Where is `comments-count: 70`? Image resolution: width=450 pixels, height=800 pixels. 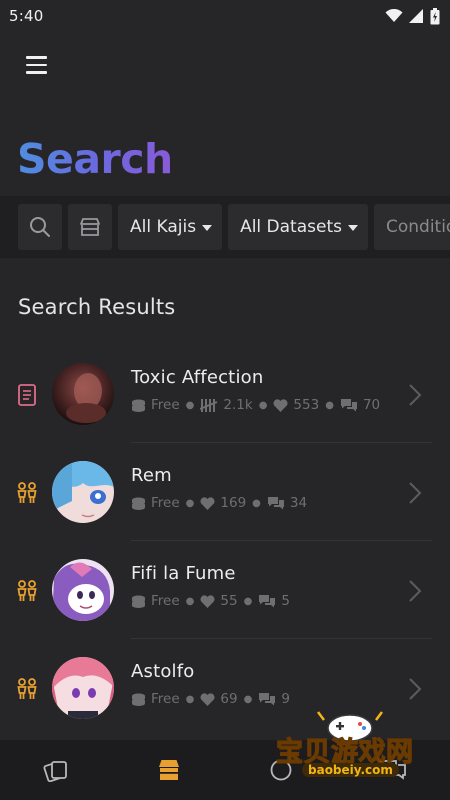
comments-count: 70 is located at coordinates (371, 405).